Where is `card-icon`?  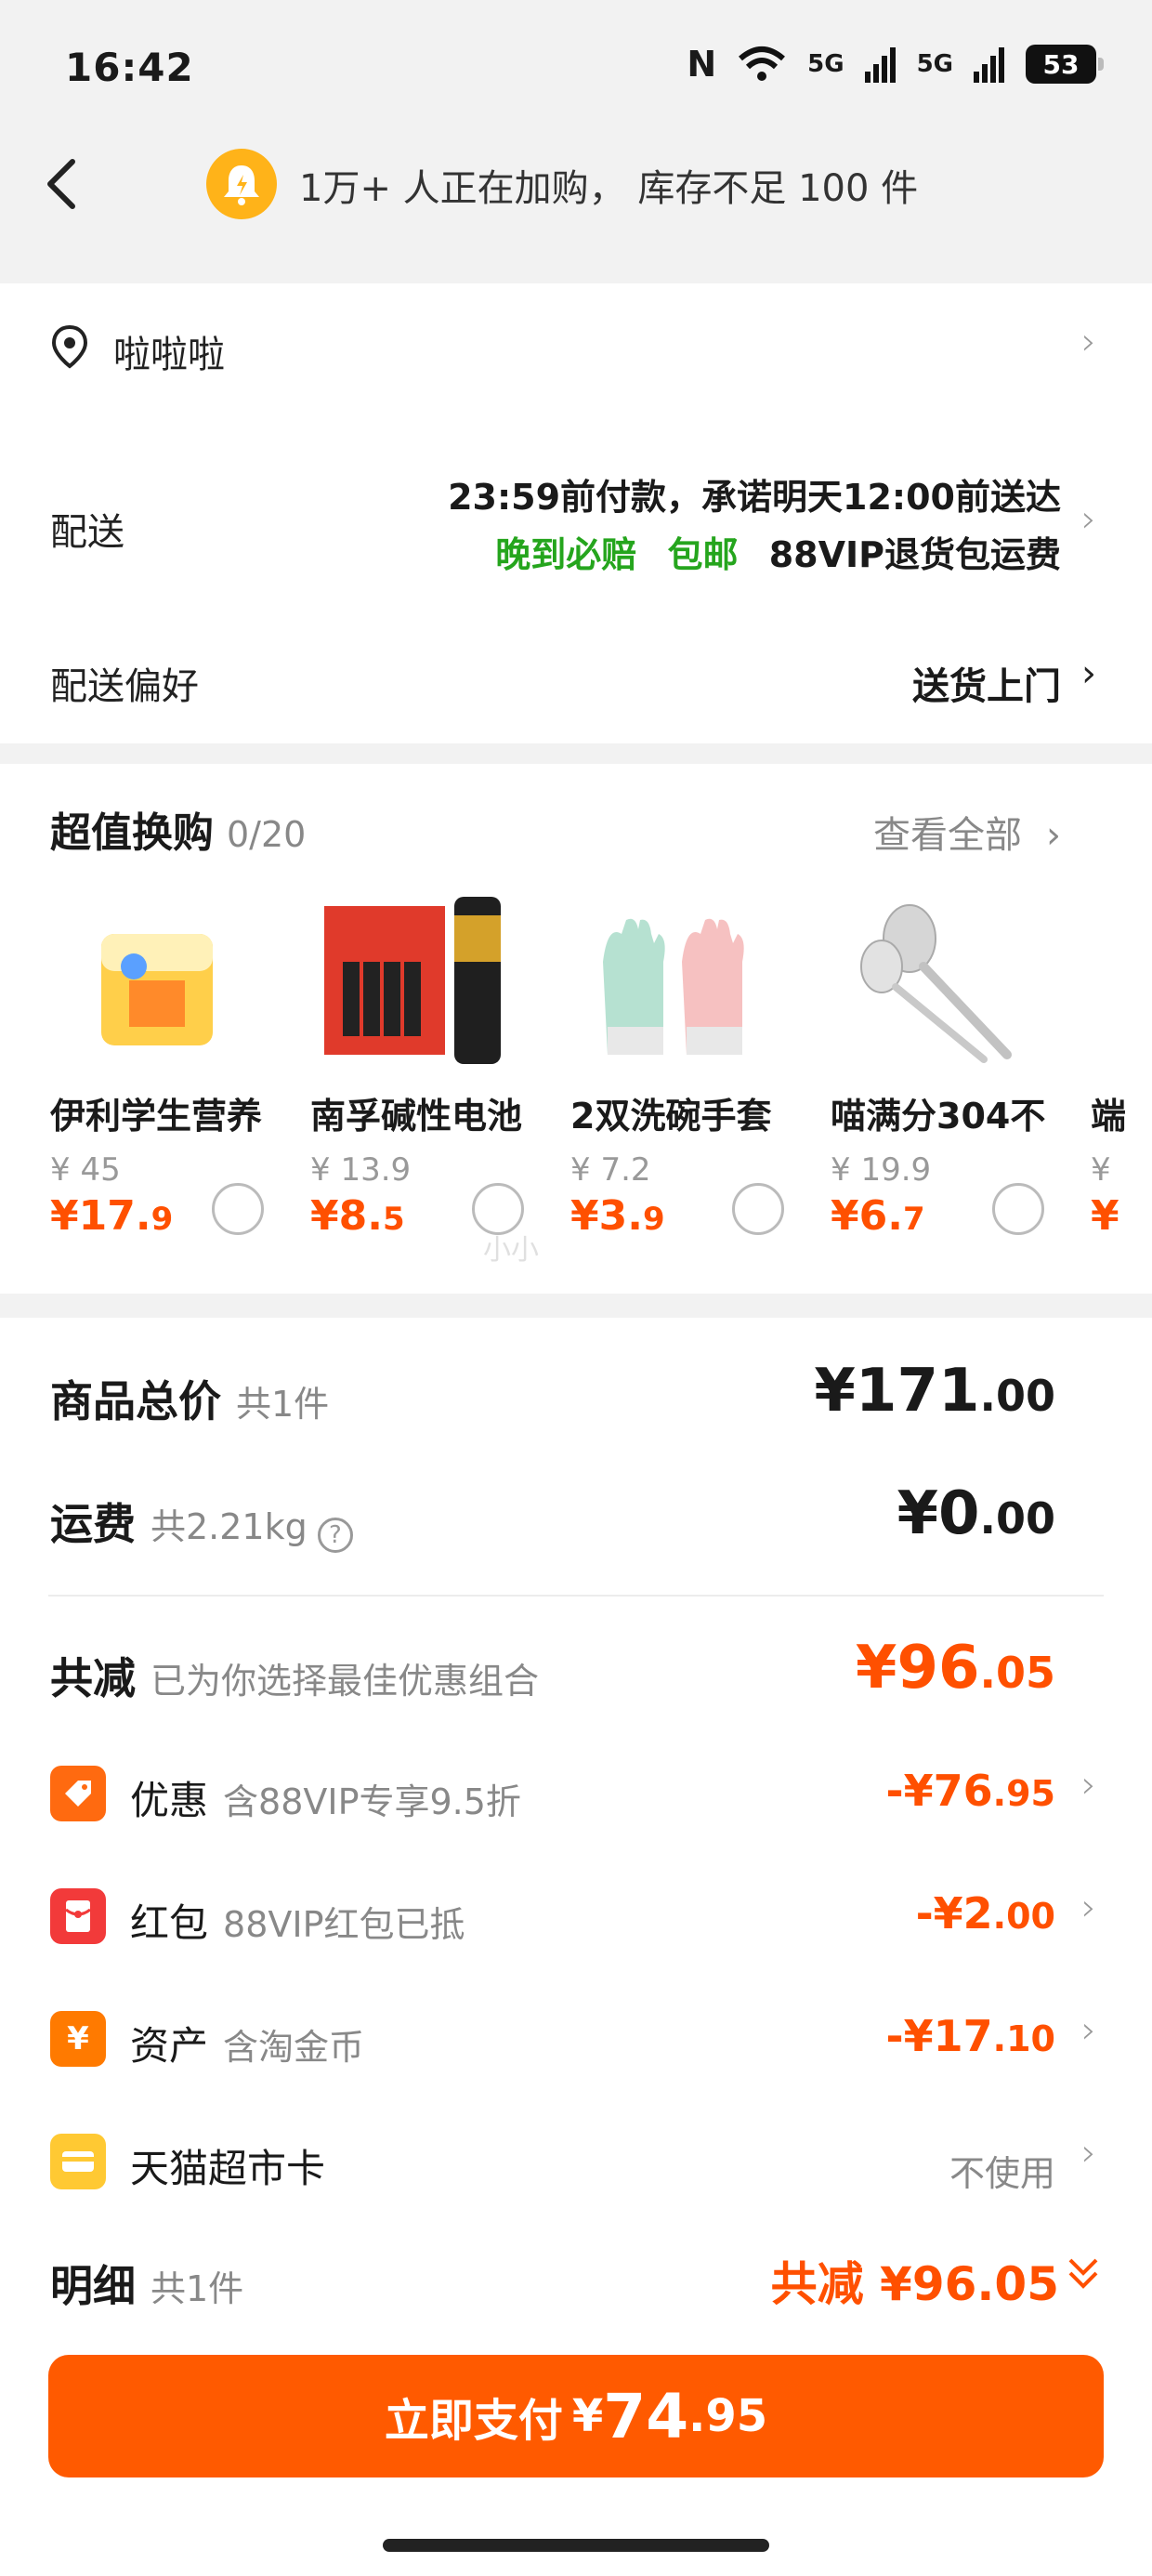 card-icon is located at coordinates (78, 2161).